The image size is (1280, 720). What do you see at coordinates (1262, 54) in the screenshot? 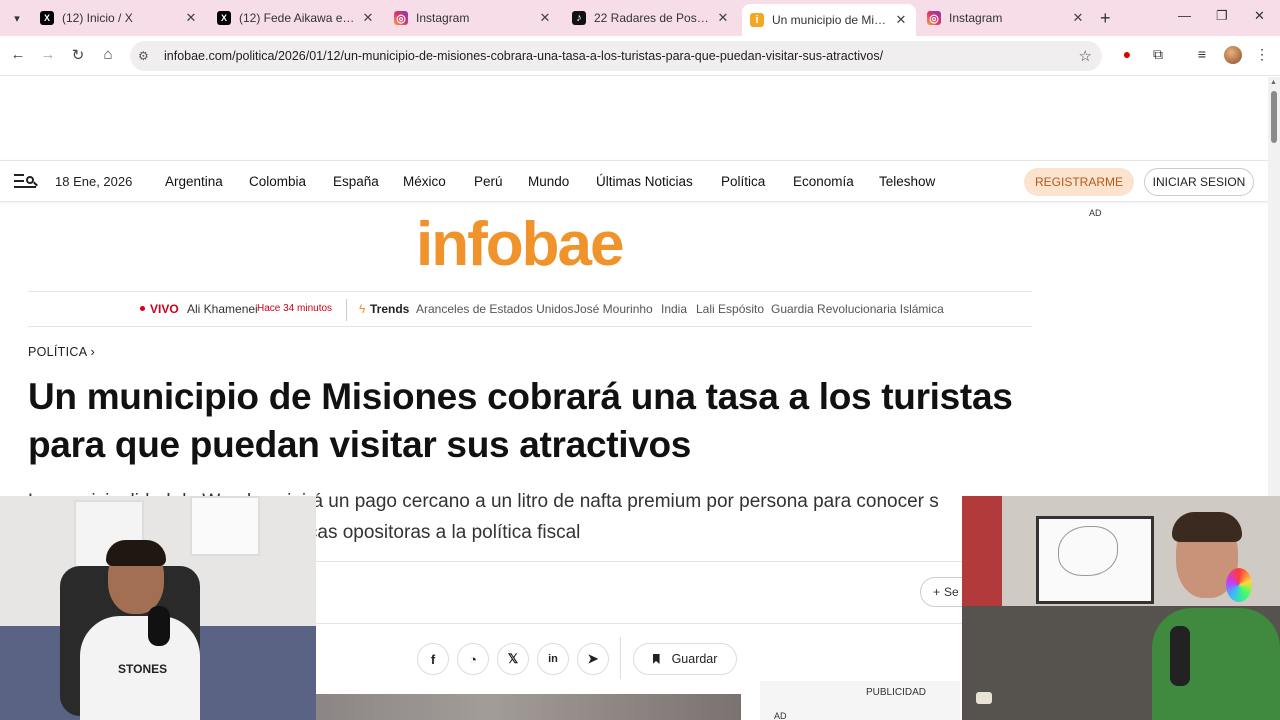
I see `browser-menu-icon: ⋮` at bounding box center [1262, 54].